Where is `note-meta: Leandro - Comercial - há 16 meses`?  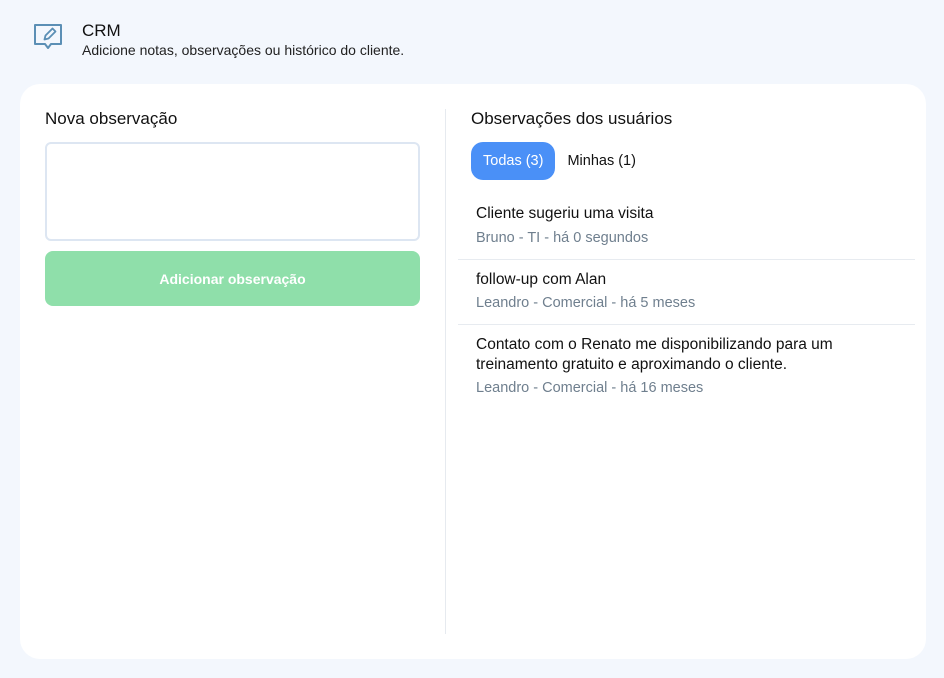 note-meta: Leandro - Comercial - há 16 meses is located at coordinates (590, 388).